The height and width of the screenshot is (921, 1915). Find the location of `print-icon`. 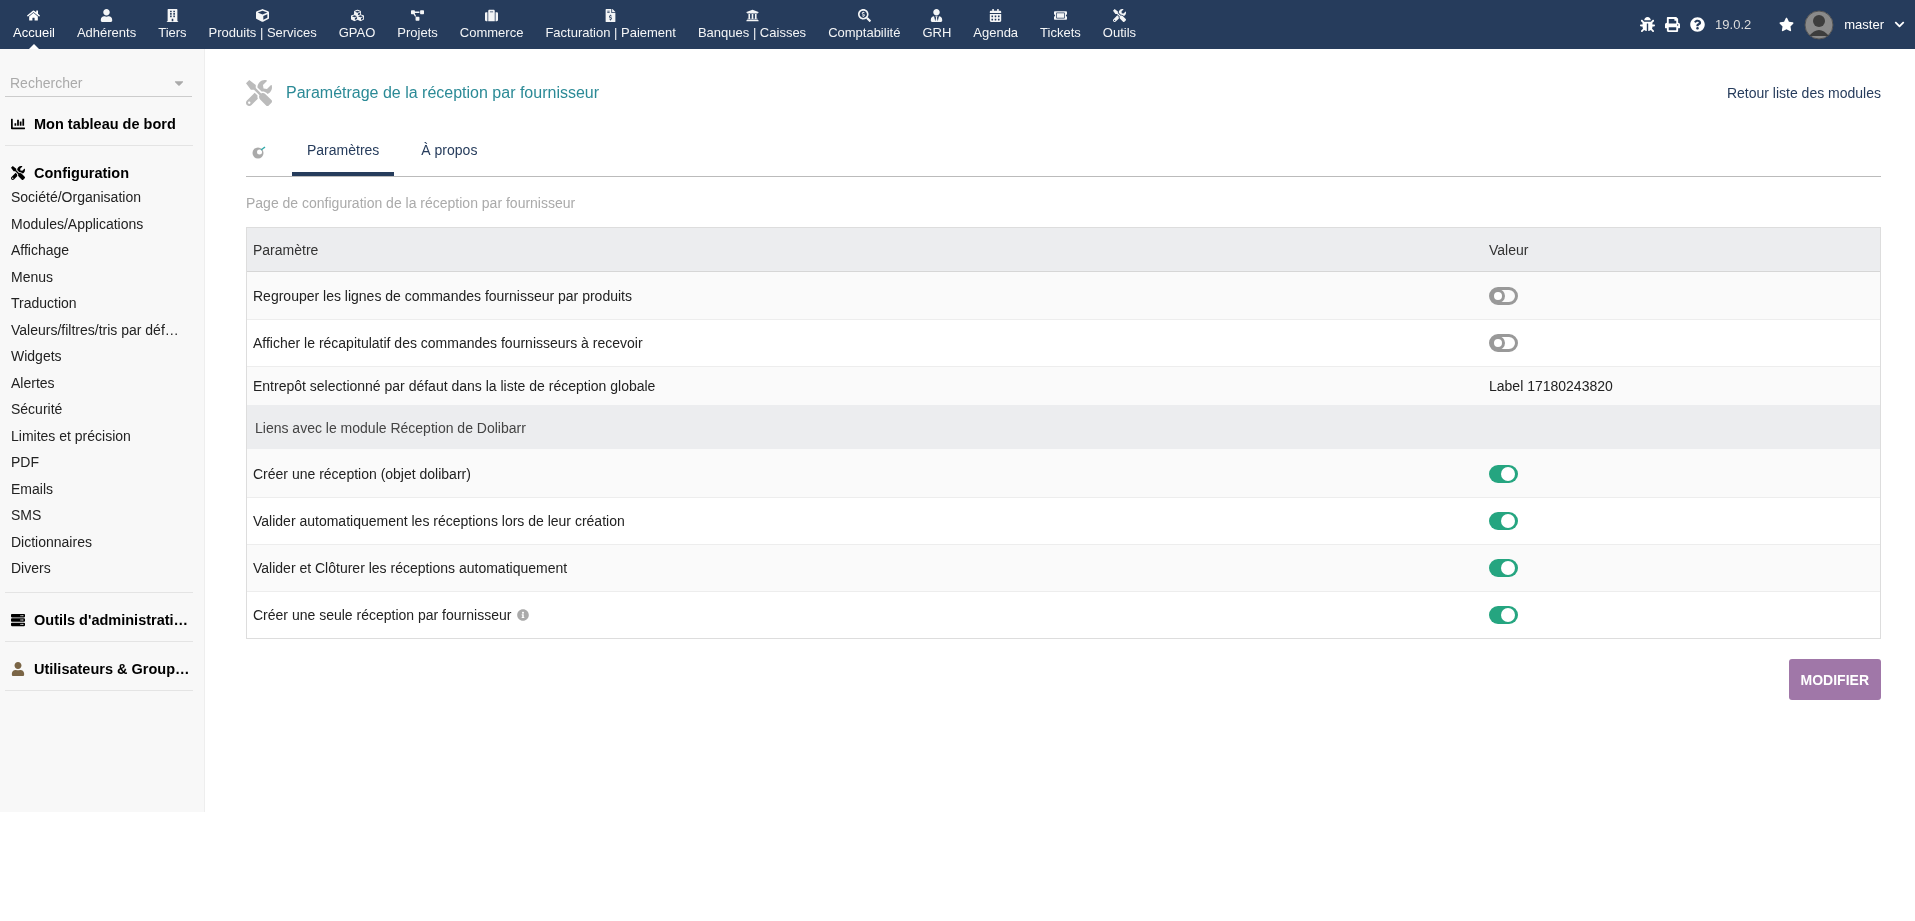

print-icon is located at coordinates (1673, 24).